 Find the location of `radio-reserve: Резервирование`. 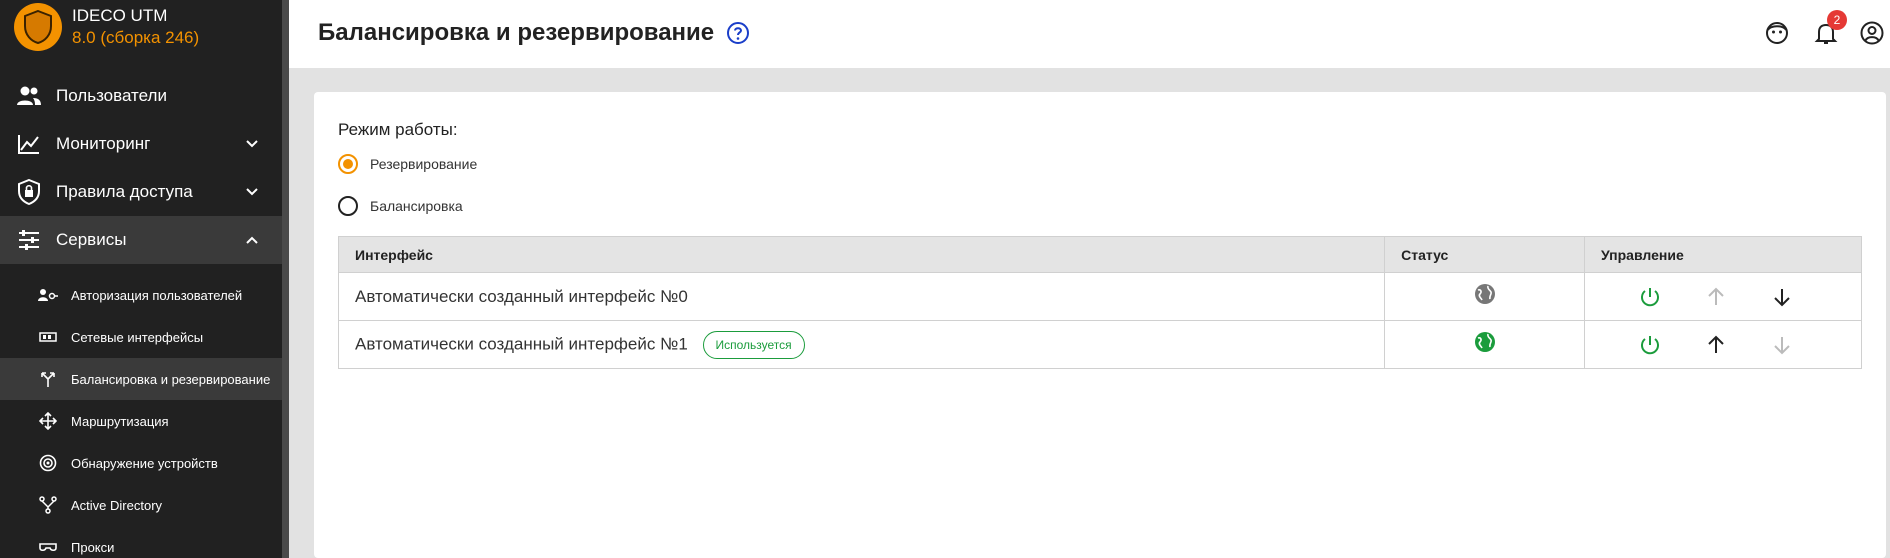

radio-reserve: Резервирование is located at coordinates (407, 164).